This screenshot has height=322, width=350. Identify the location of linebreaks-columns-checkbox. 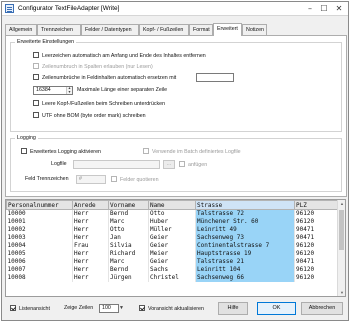
(36, 66).